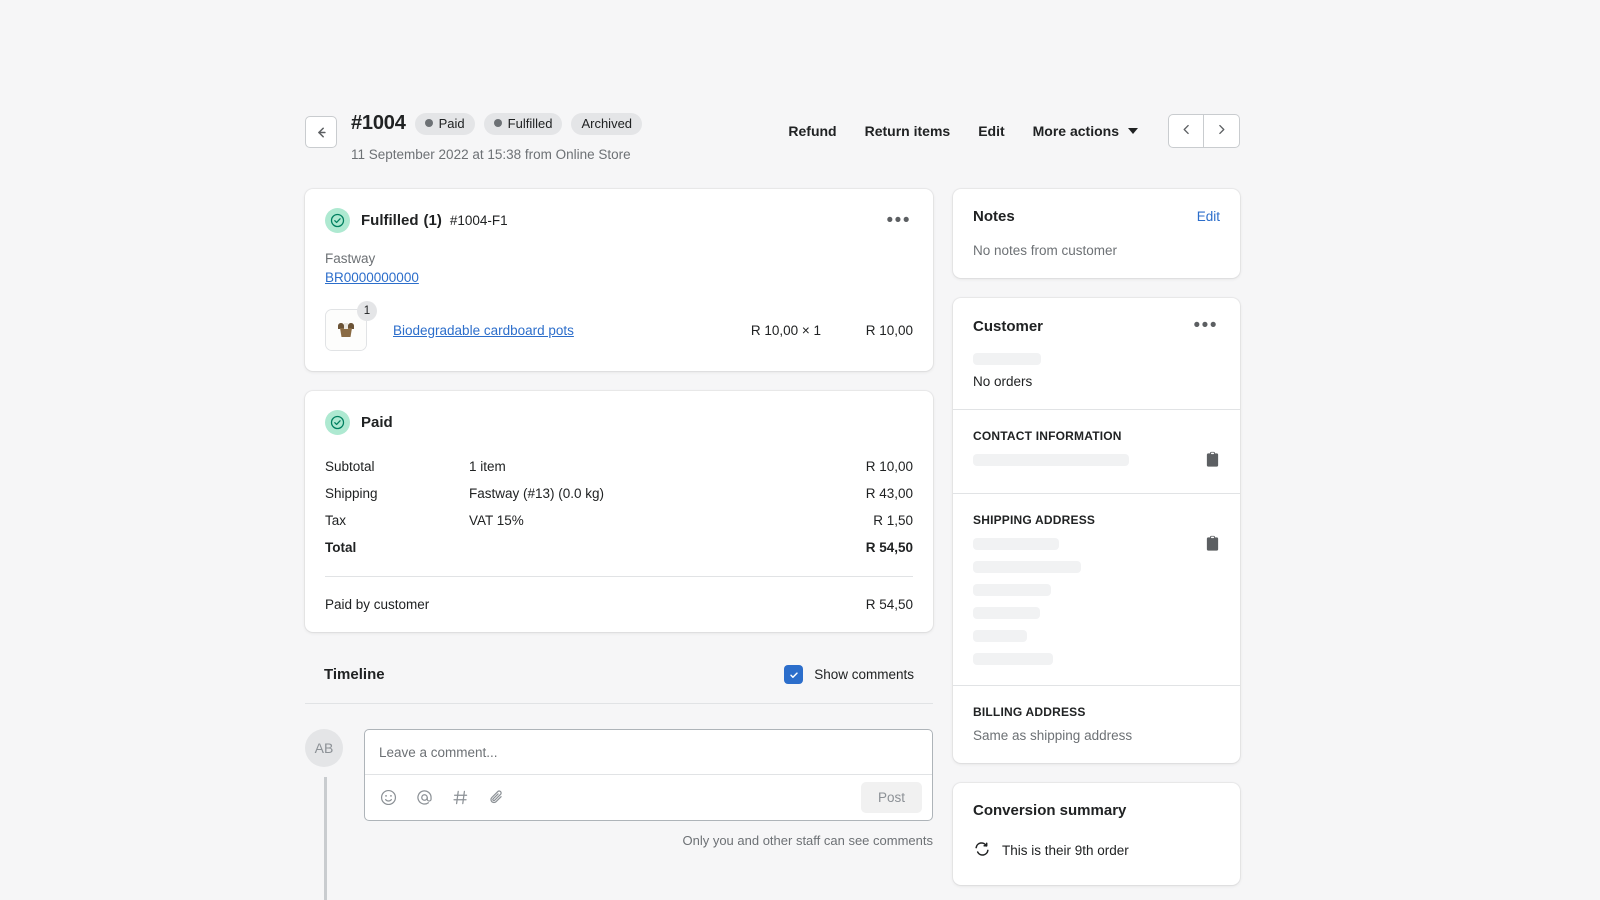 This screenshot has width=1600, height=900. I want to click on show-comments-label: Show comments, so click(864, 674).